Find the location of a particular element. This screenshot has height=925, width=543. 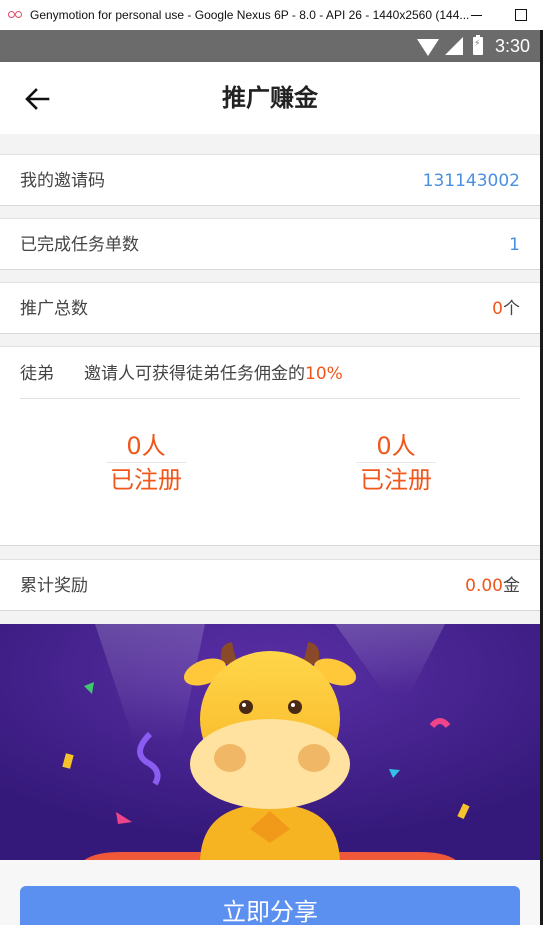

minimize-button is located at coordinates (477, 15).